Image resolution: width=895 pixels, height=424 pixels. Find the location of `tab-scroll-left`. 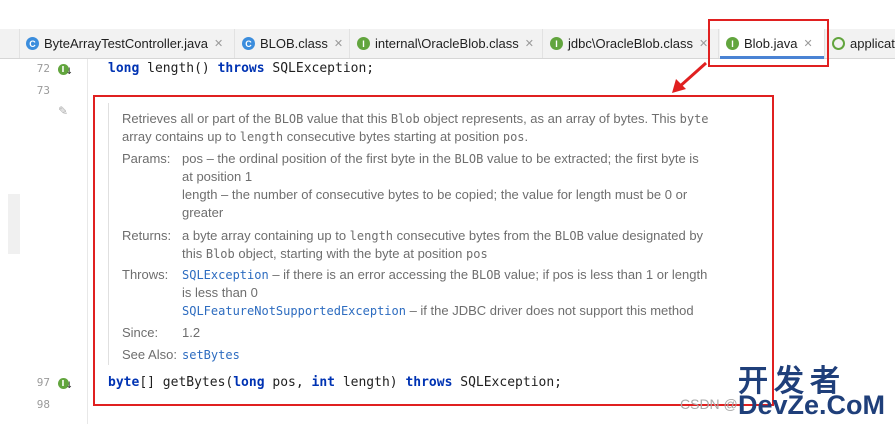

tab-scroll-left is located at coordinates (10, 43).